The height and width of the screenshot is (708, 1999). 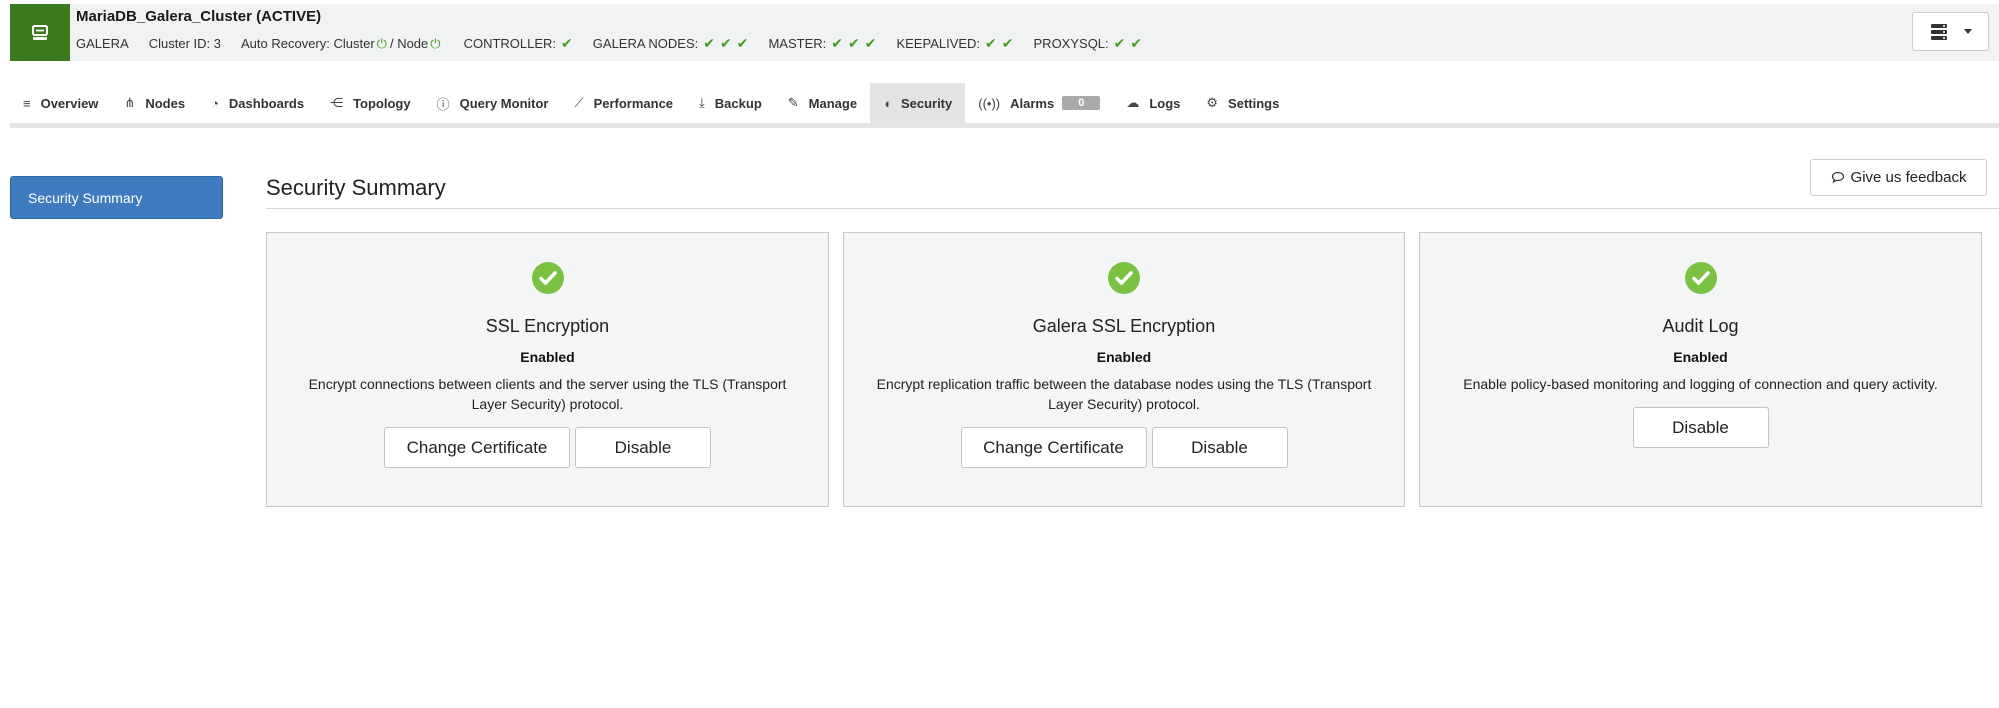 I want to click on cluster-server-icon, so click(x=40, y=32).